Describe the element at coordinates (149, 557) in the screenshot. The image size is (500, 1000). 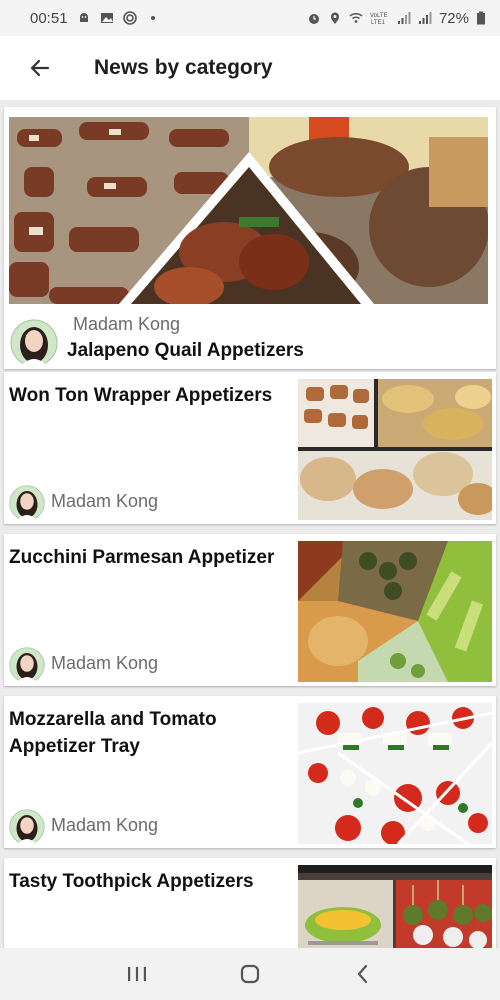
I see `article-title: Zucchini Parmesan Appetizer` at that location.